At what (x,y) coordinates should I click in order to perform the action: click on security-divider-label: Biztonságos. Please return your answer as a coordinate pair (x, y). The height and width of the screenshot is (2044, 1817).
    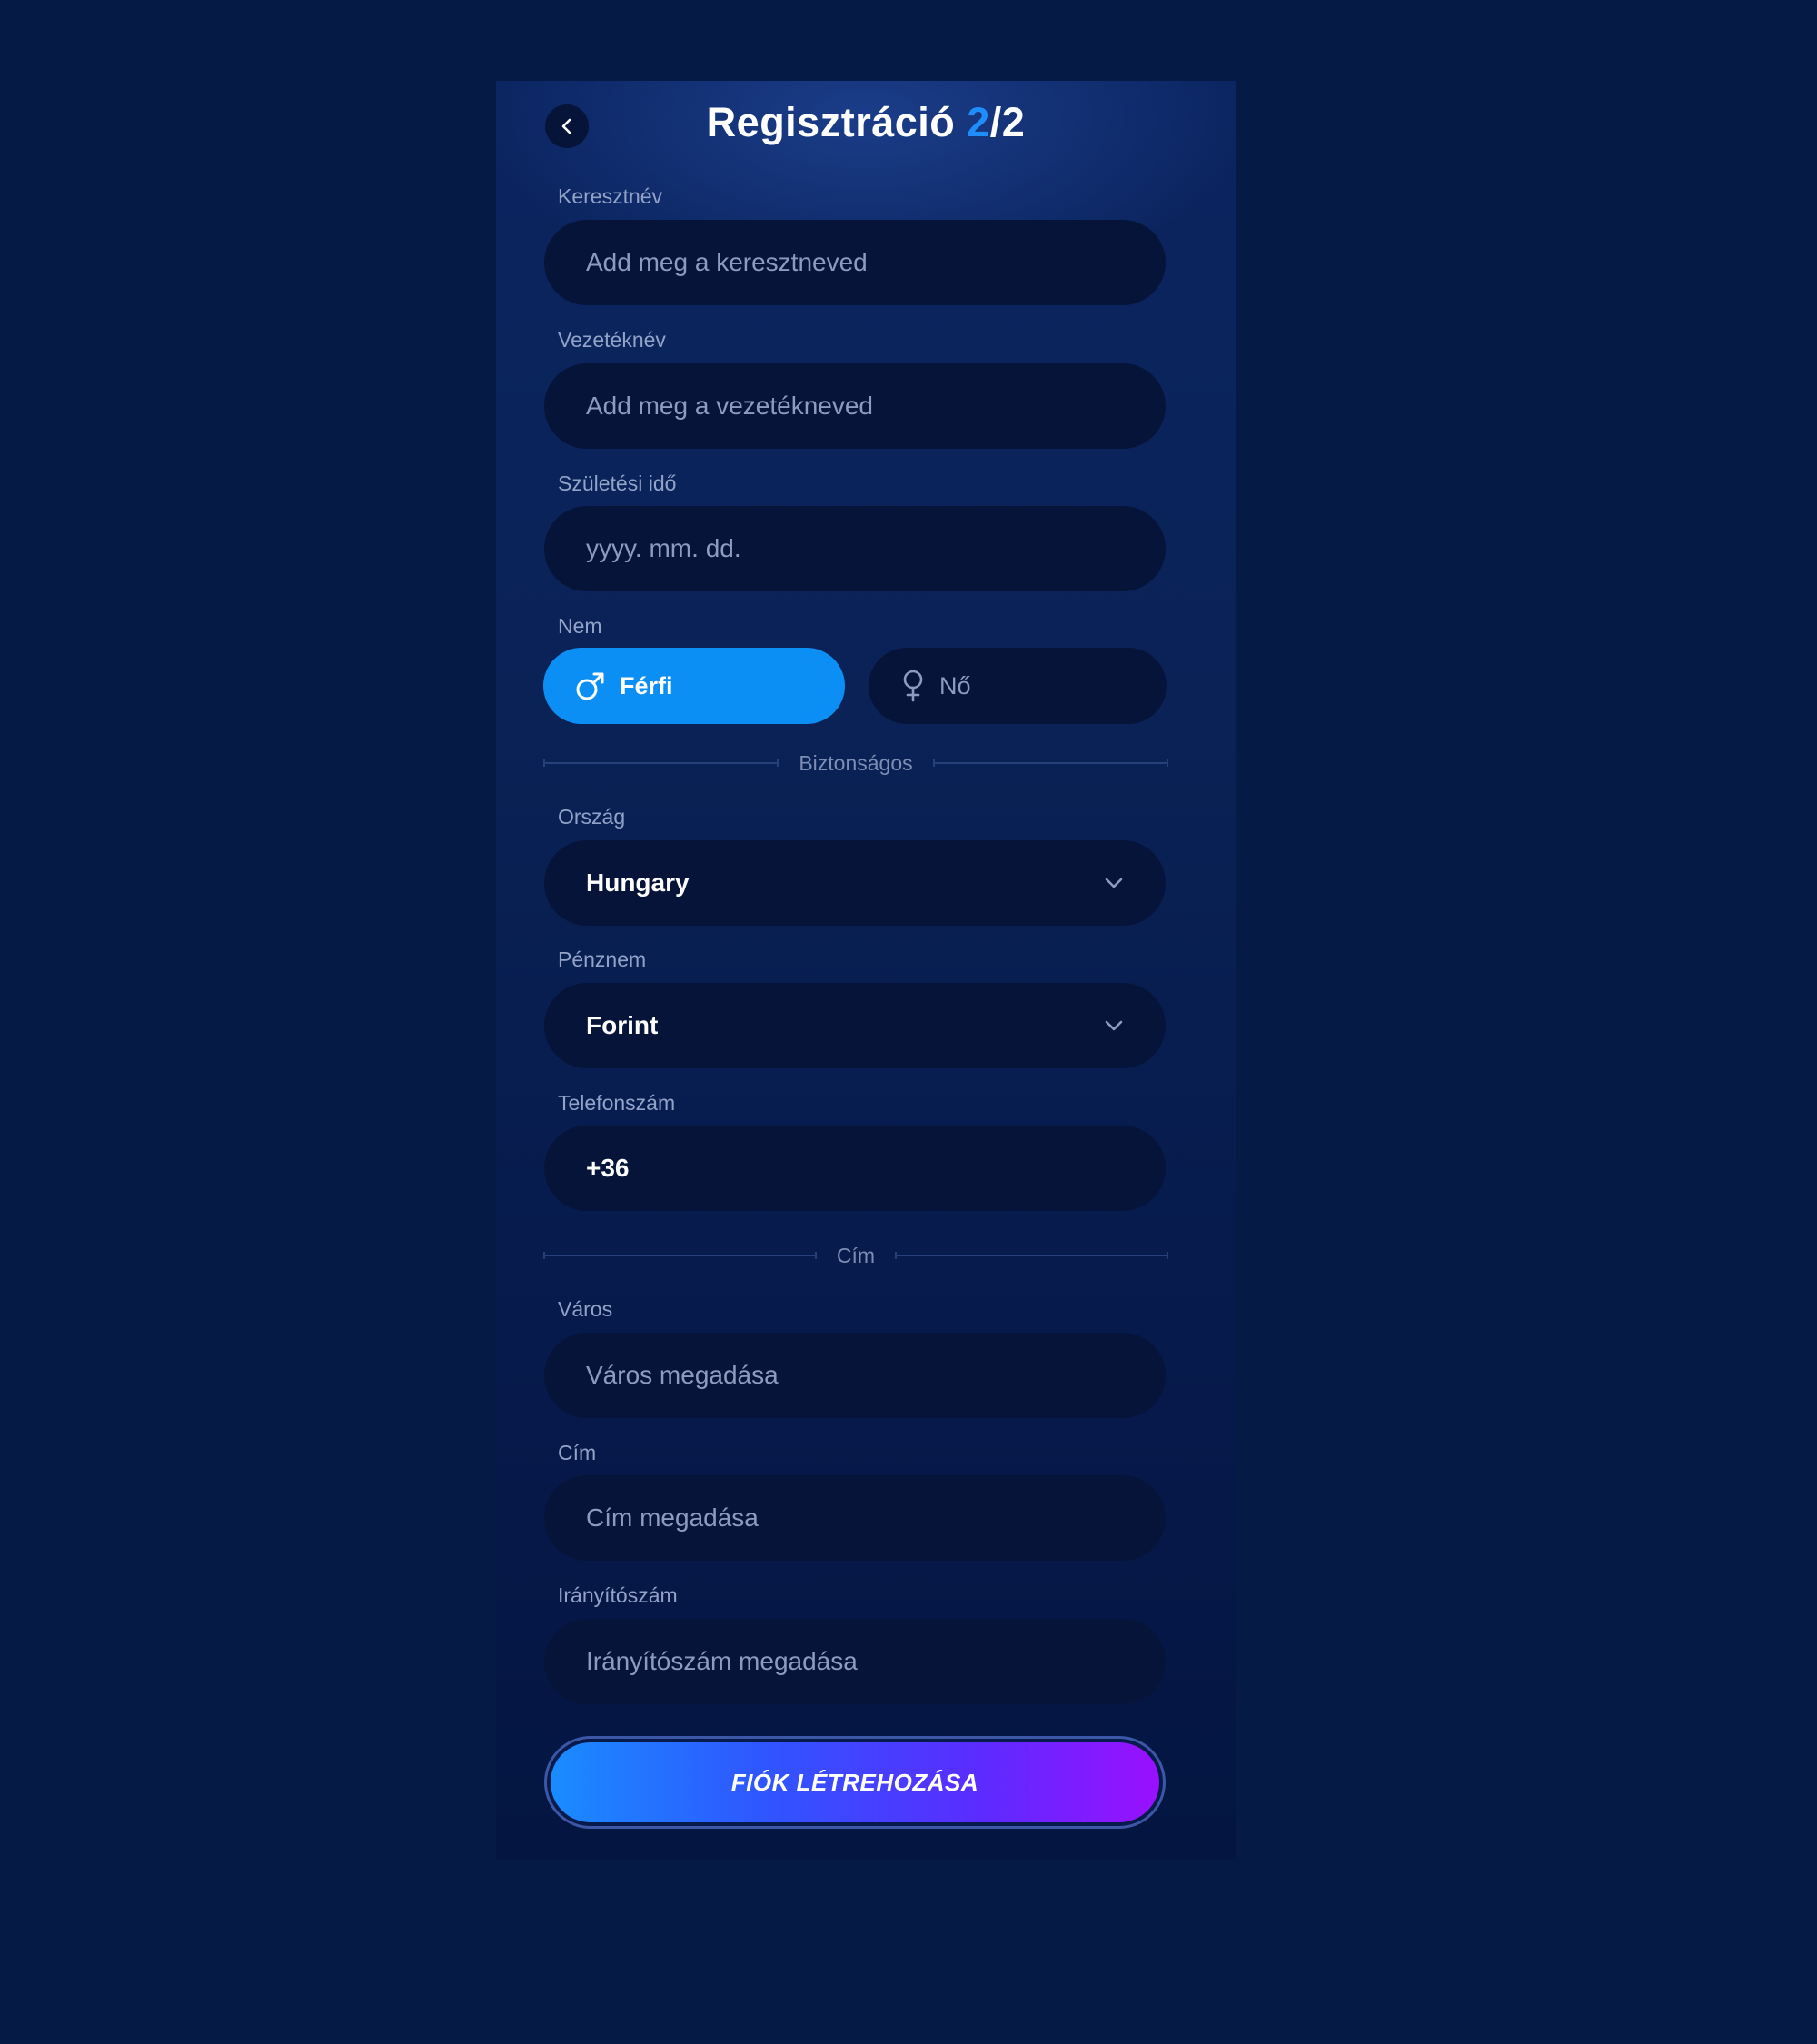
    Looking at the image, I should click on (856, 763).